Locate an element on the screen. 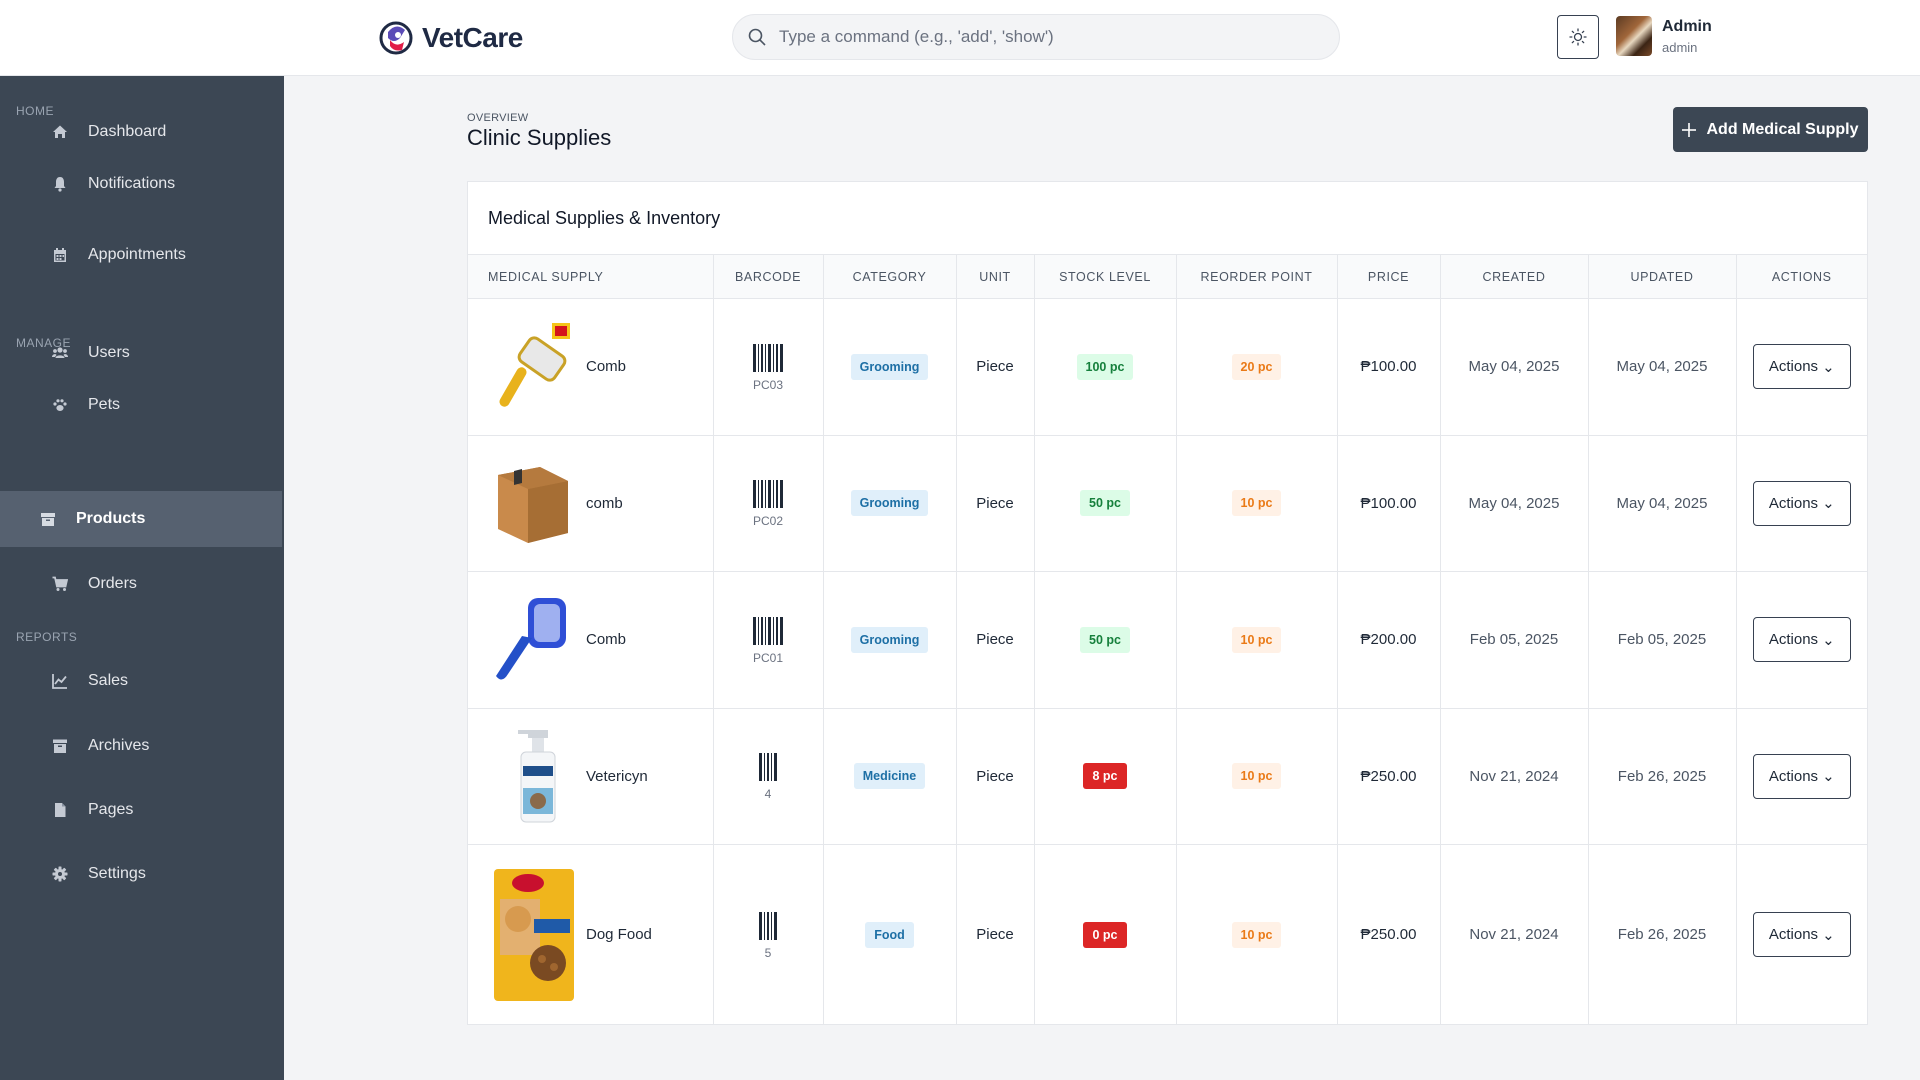 Image resolution: width=1920 pixels, height=1080 pixels. sidebar-item-users: Users is located at coordinates (142, 353).